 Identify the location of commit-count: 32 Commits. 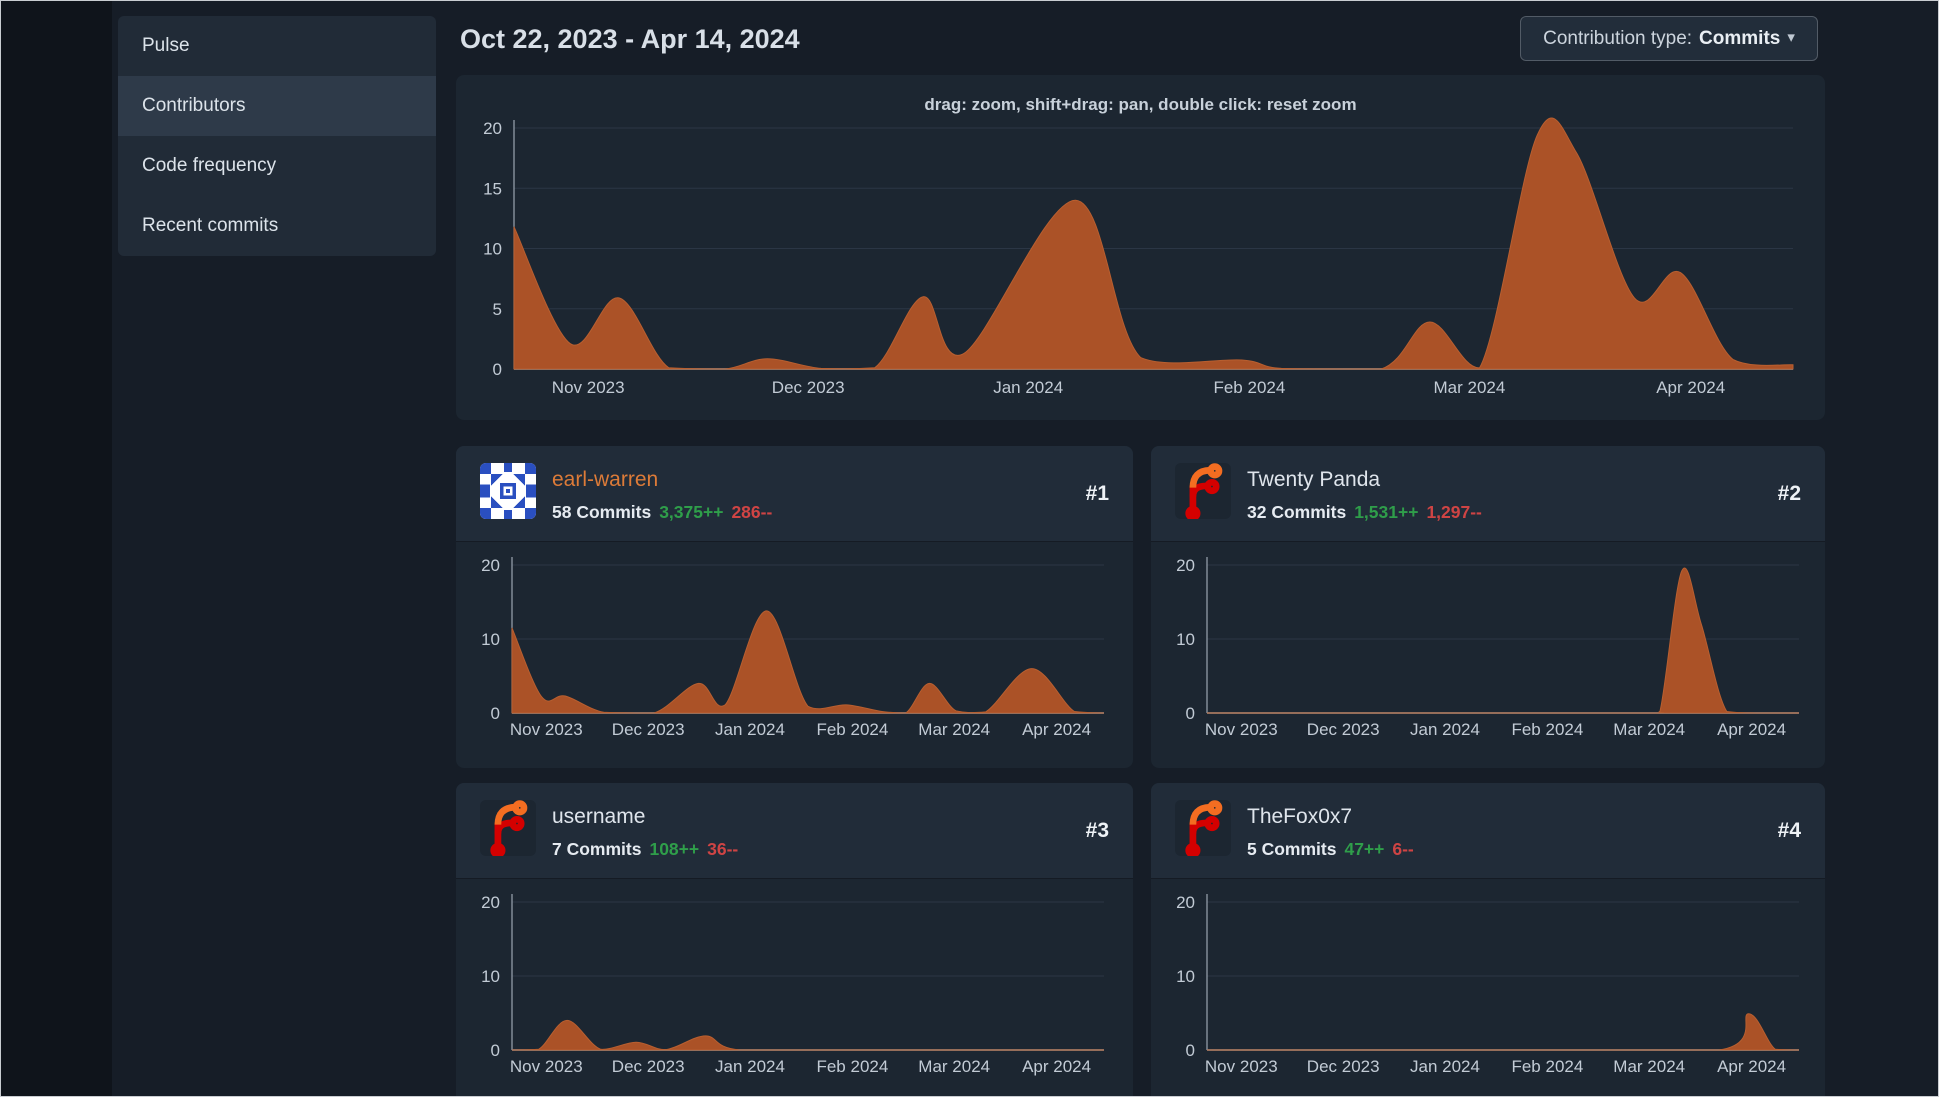
(1297, 512).